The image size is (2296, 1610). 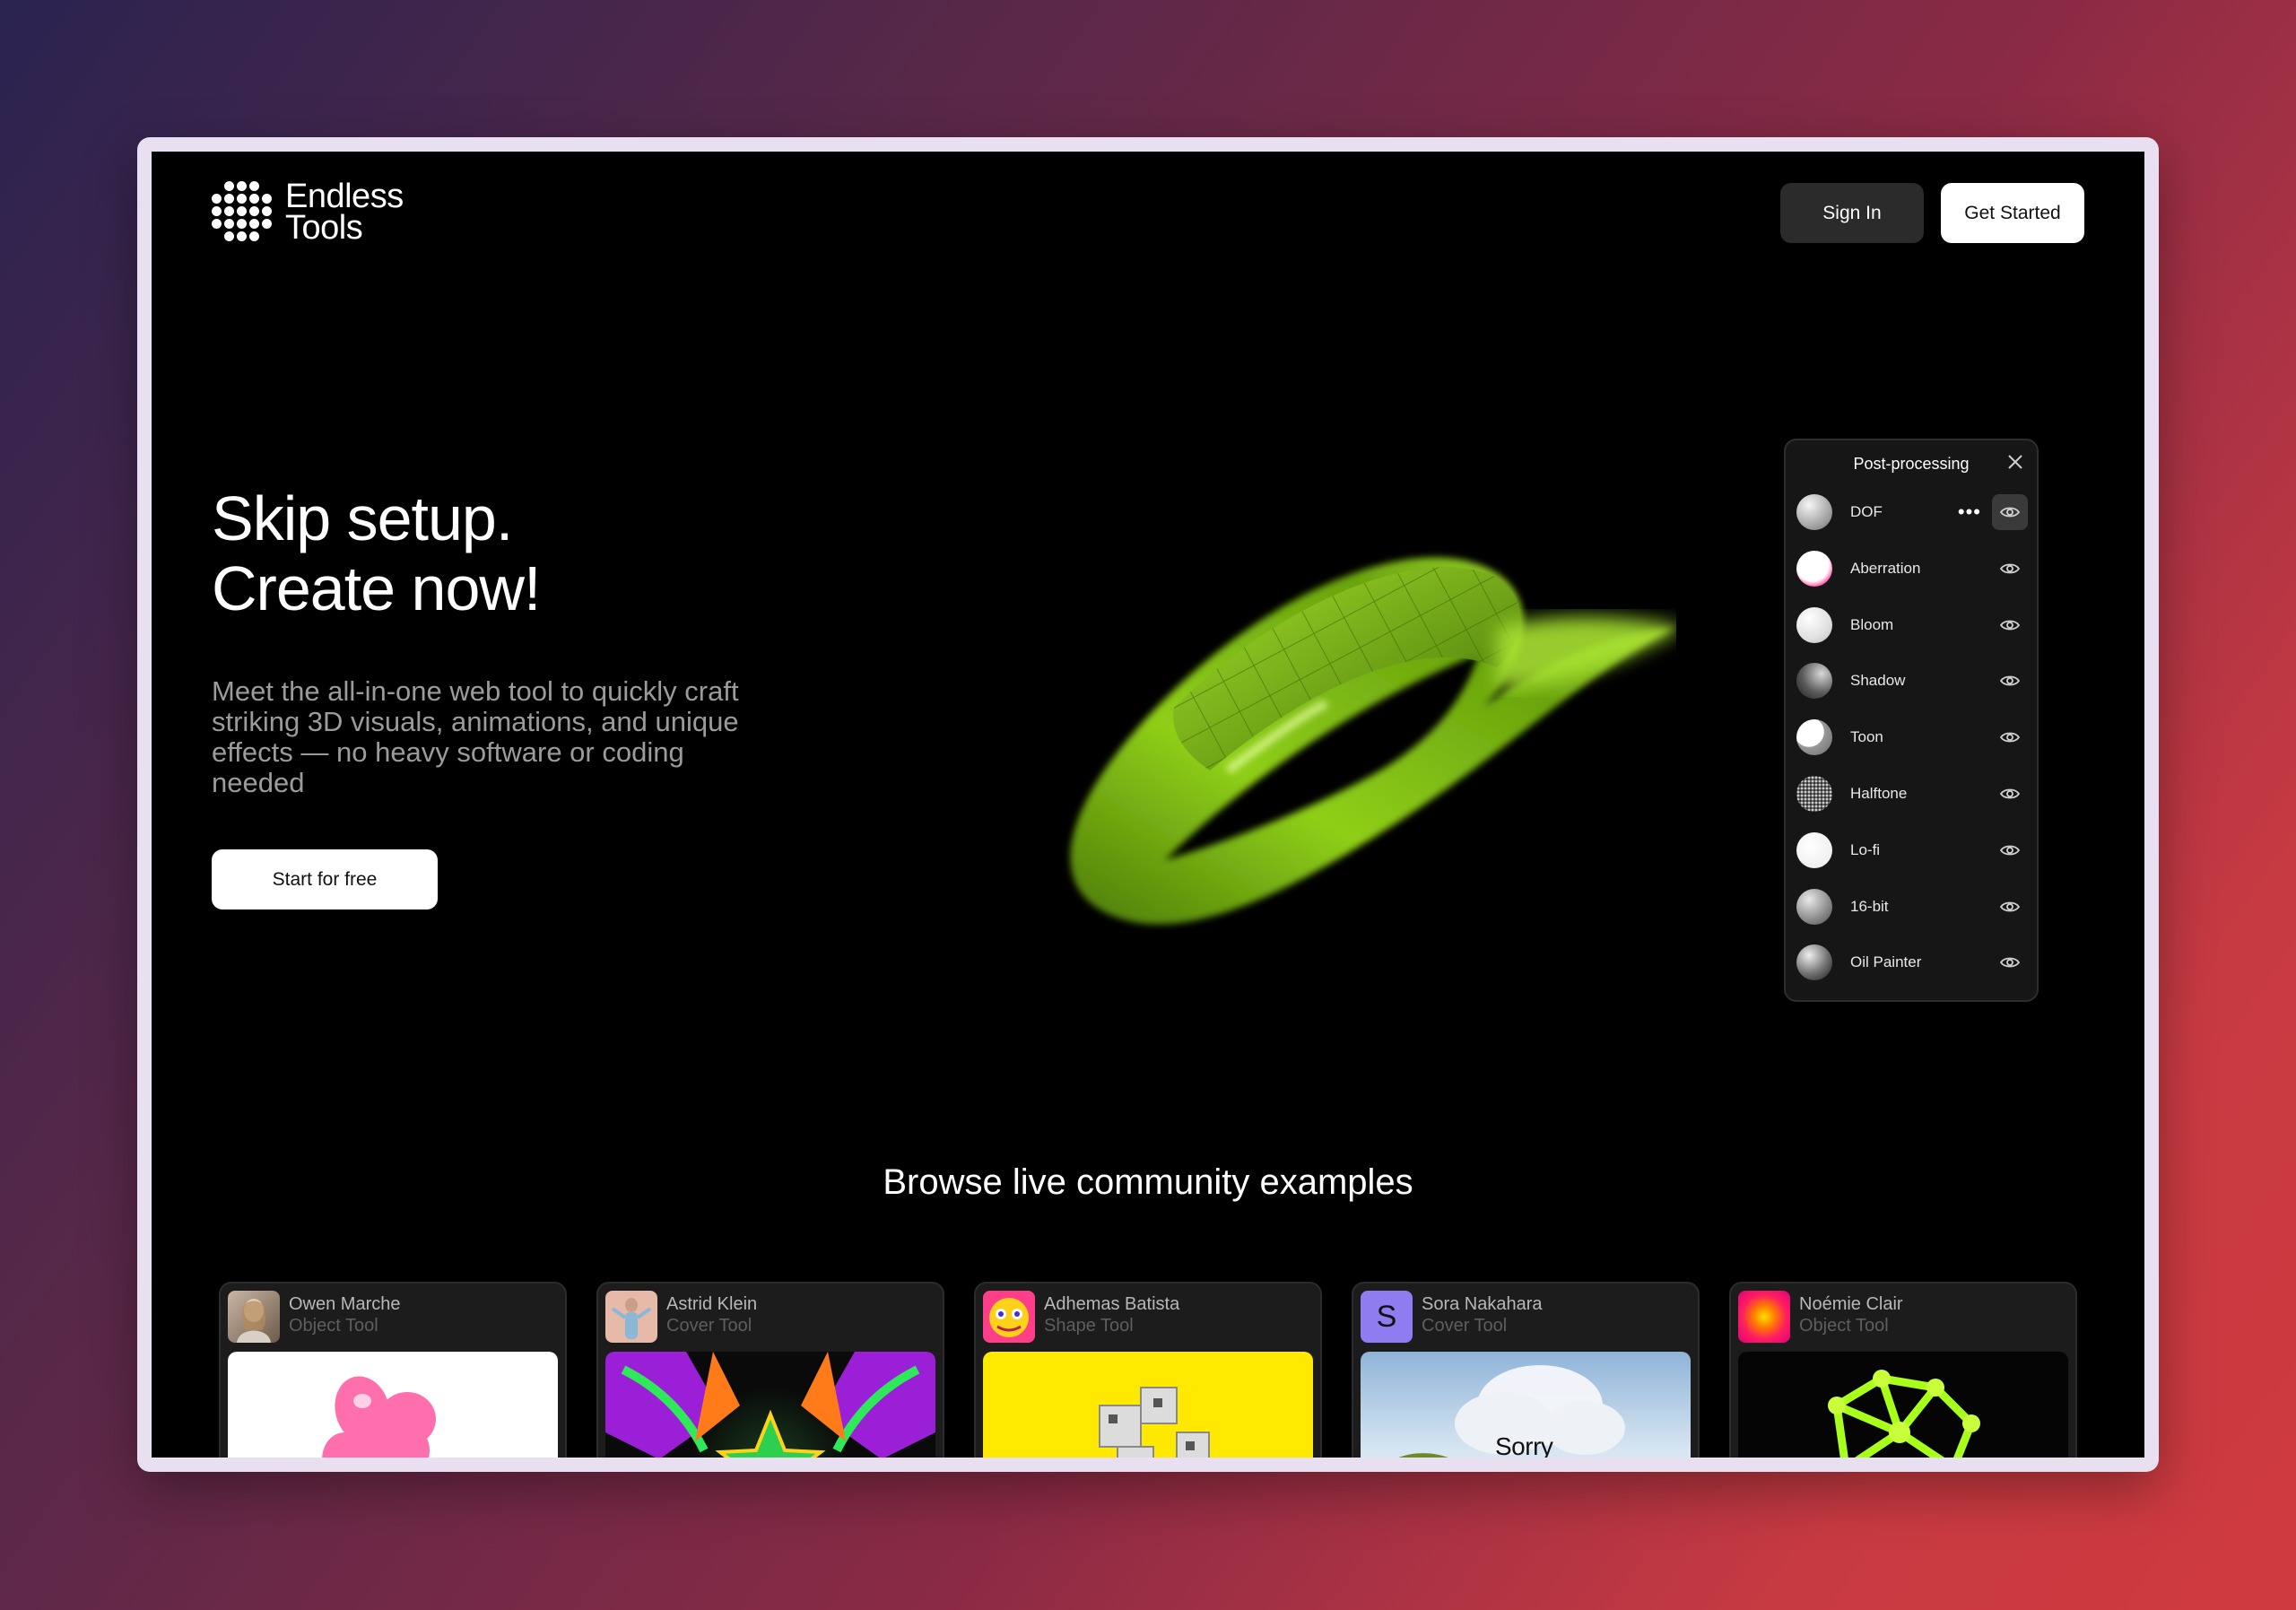 I want to click on close-icon, so click(x=2015, y=462).